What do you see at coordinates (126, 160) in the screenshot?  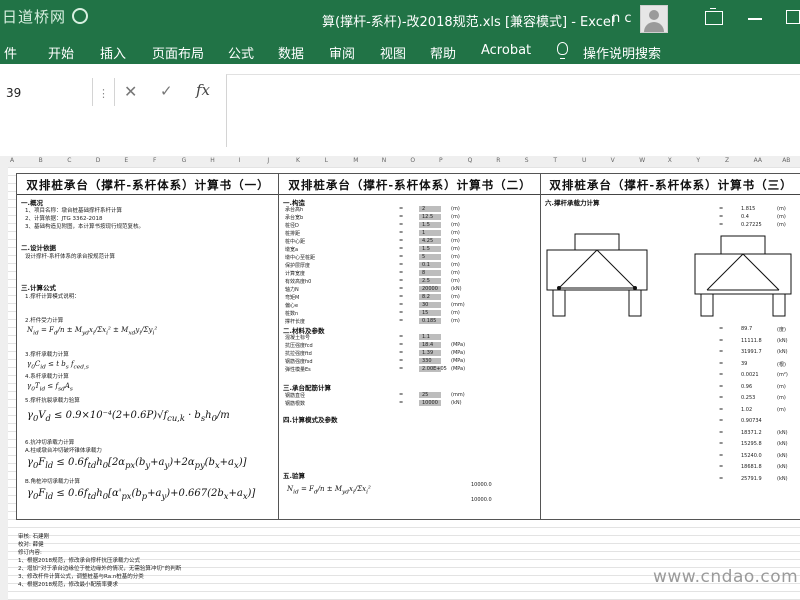 I see `column-letter: E` at bounding box center [126, 160].